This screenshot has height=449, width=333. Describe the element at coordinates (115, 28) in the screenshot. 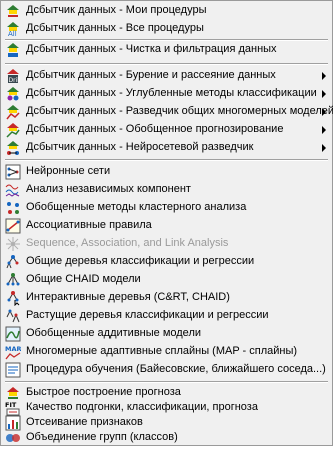

I see `menu-item-label: Дсбытчик данных - Все процедуры` at that location.